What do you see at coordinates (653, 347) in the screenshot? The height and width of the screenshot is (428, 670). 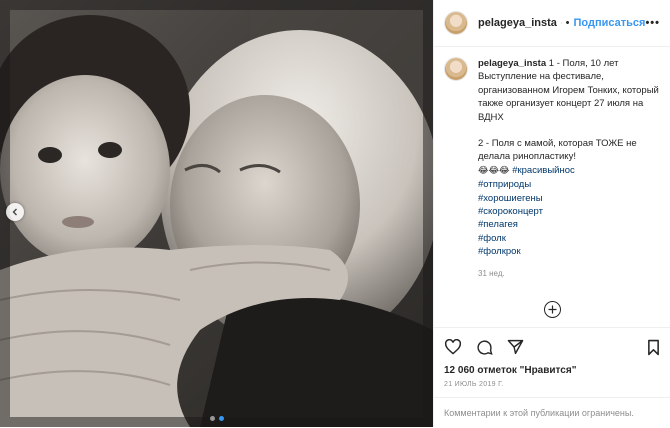 I see `bookmark-icon` at bounding box center [653, 347].